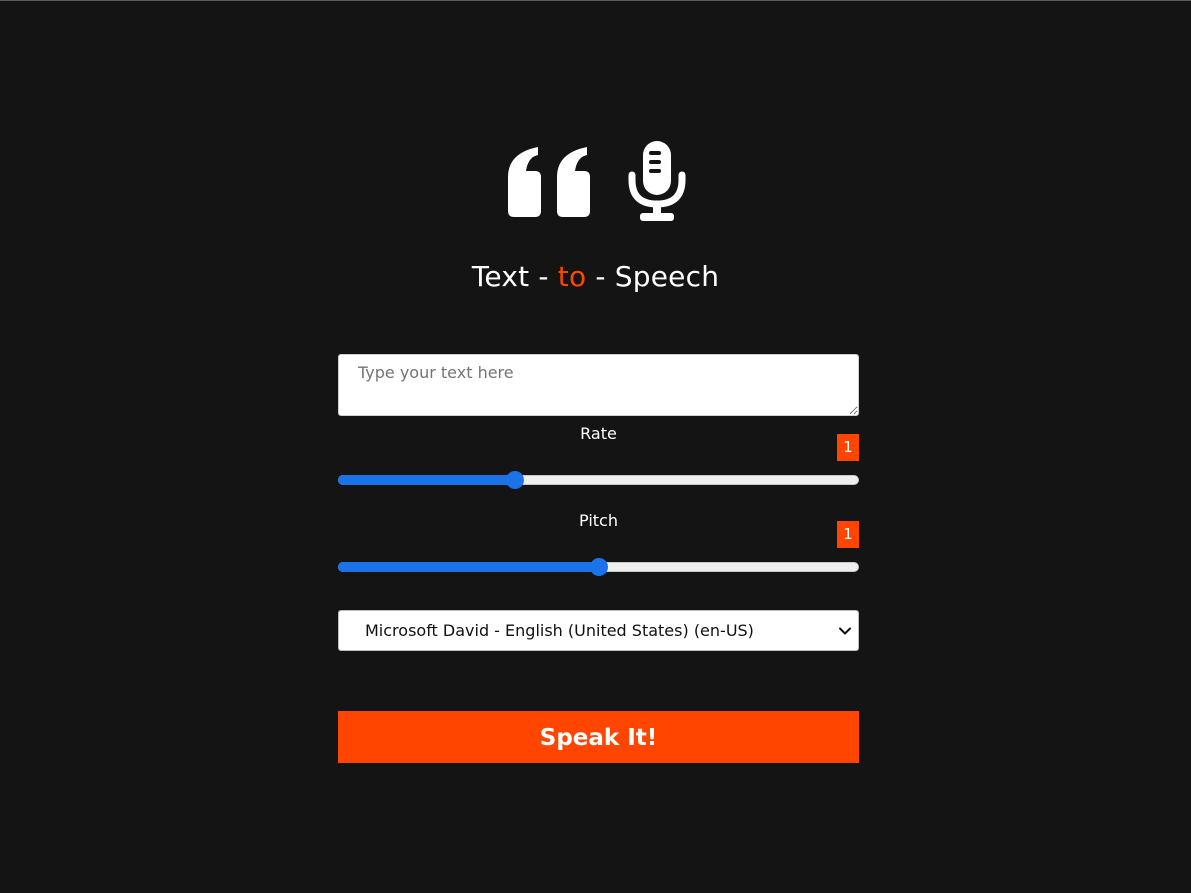 This screenshot has width=1191, height=893. I want to click on rate-value-badge: 1, so click(848, 447).